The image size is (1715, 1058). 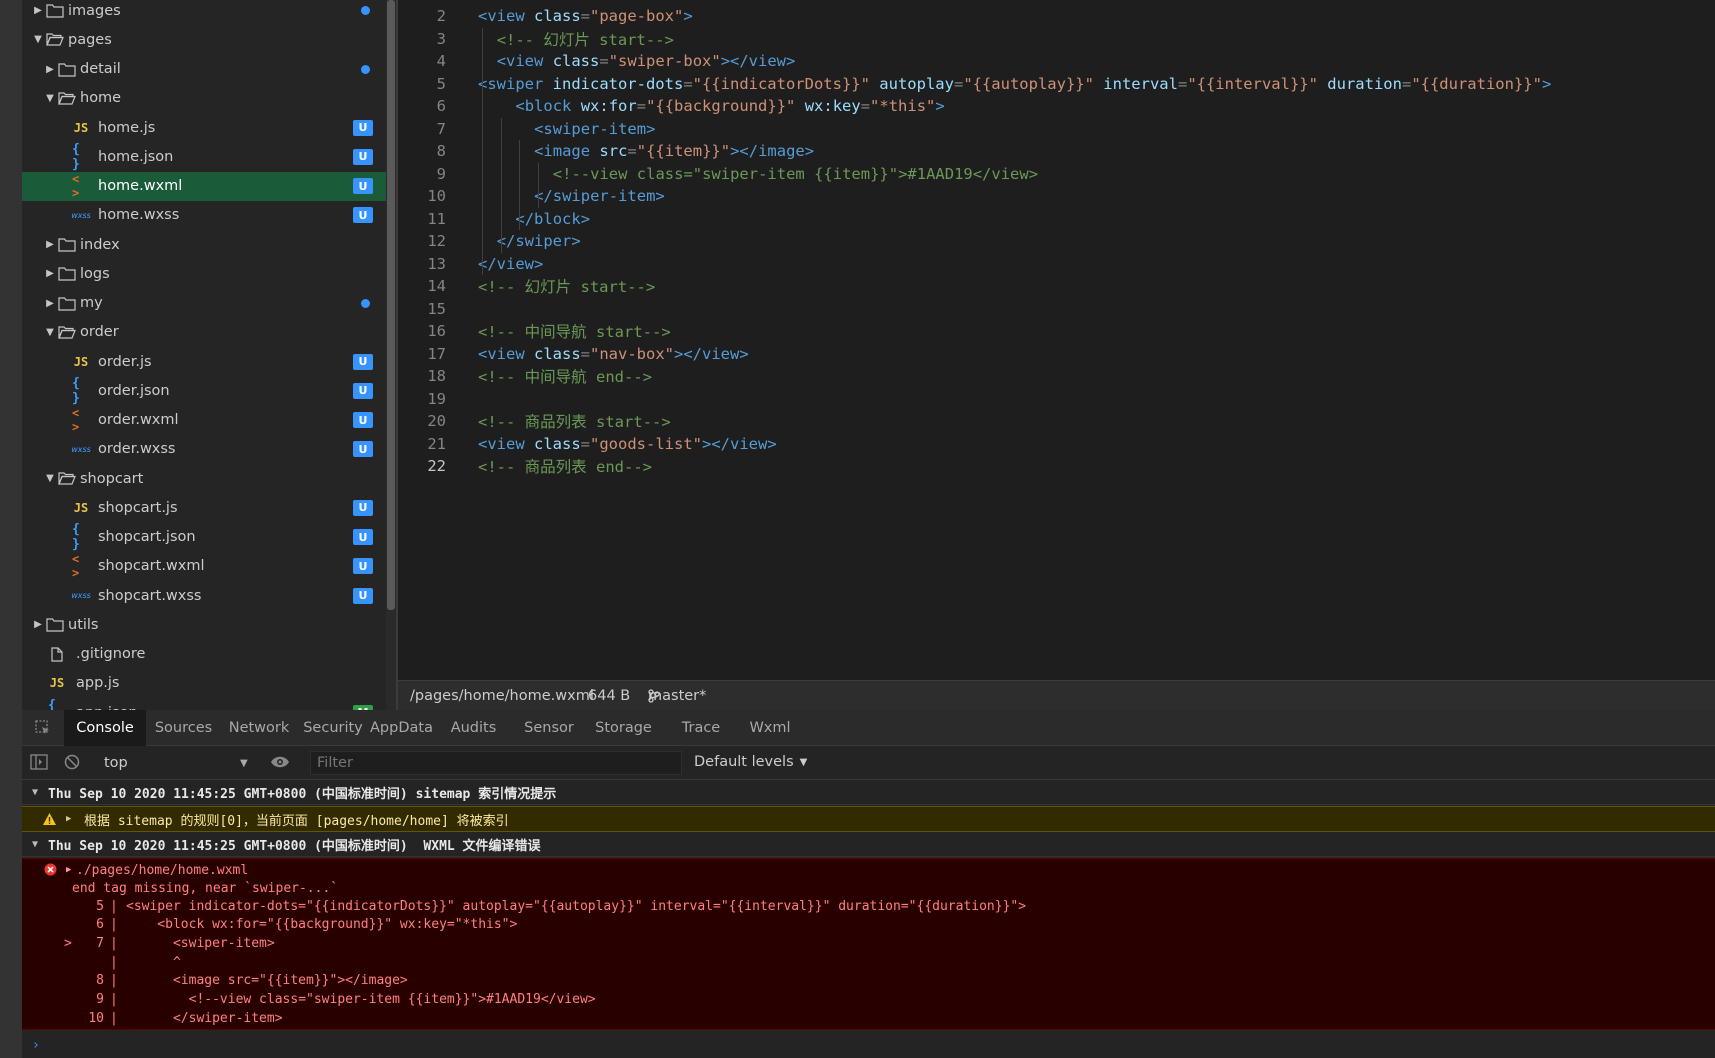 What do you see at coordinates (72, 762) in the screenshot?
I see `clear-console-button` at bounding box center [72, 762].